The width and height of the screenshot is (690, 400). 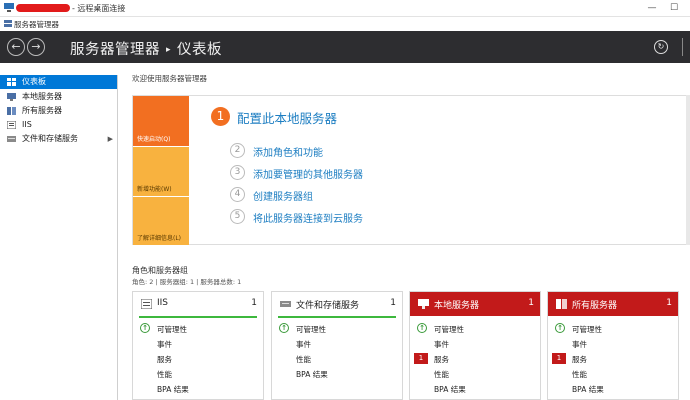 I want to click on tile-label: 新增功能(W), so click(x=154, y=189).